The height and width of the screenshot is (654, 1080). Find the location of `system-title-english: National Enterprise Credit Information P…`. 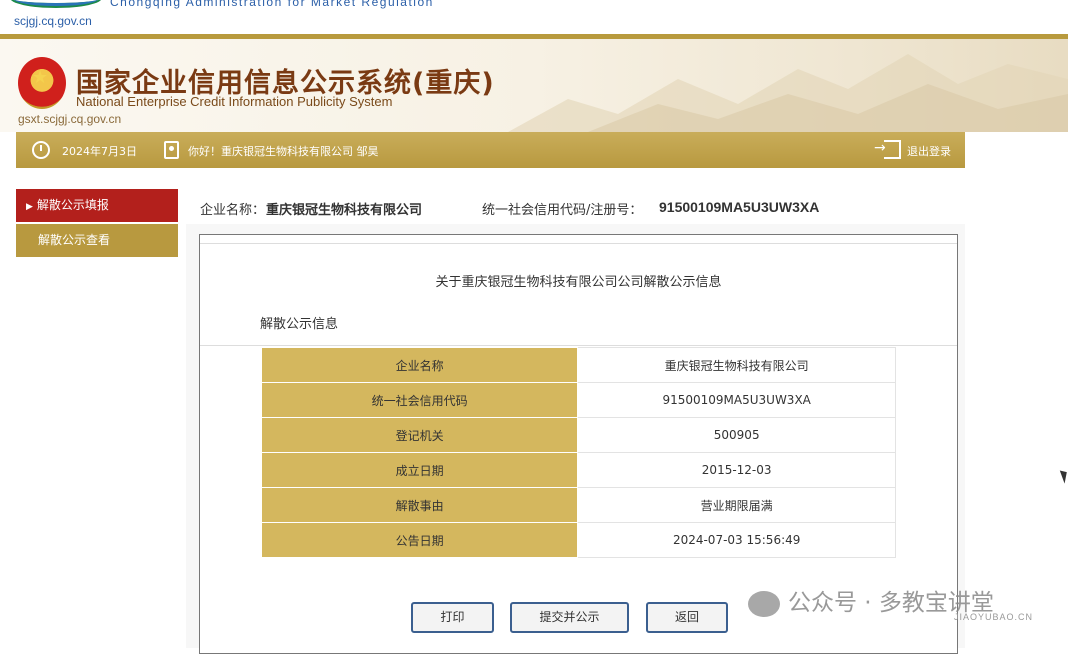

system-title-english: National Enterprise Credit Information P… is located at coordinates (234, 101).